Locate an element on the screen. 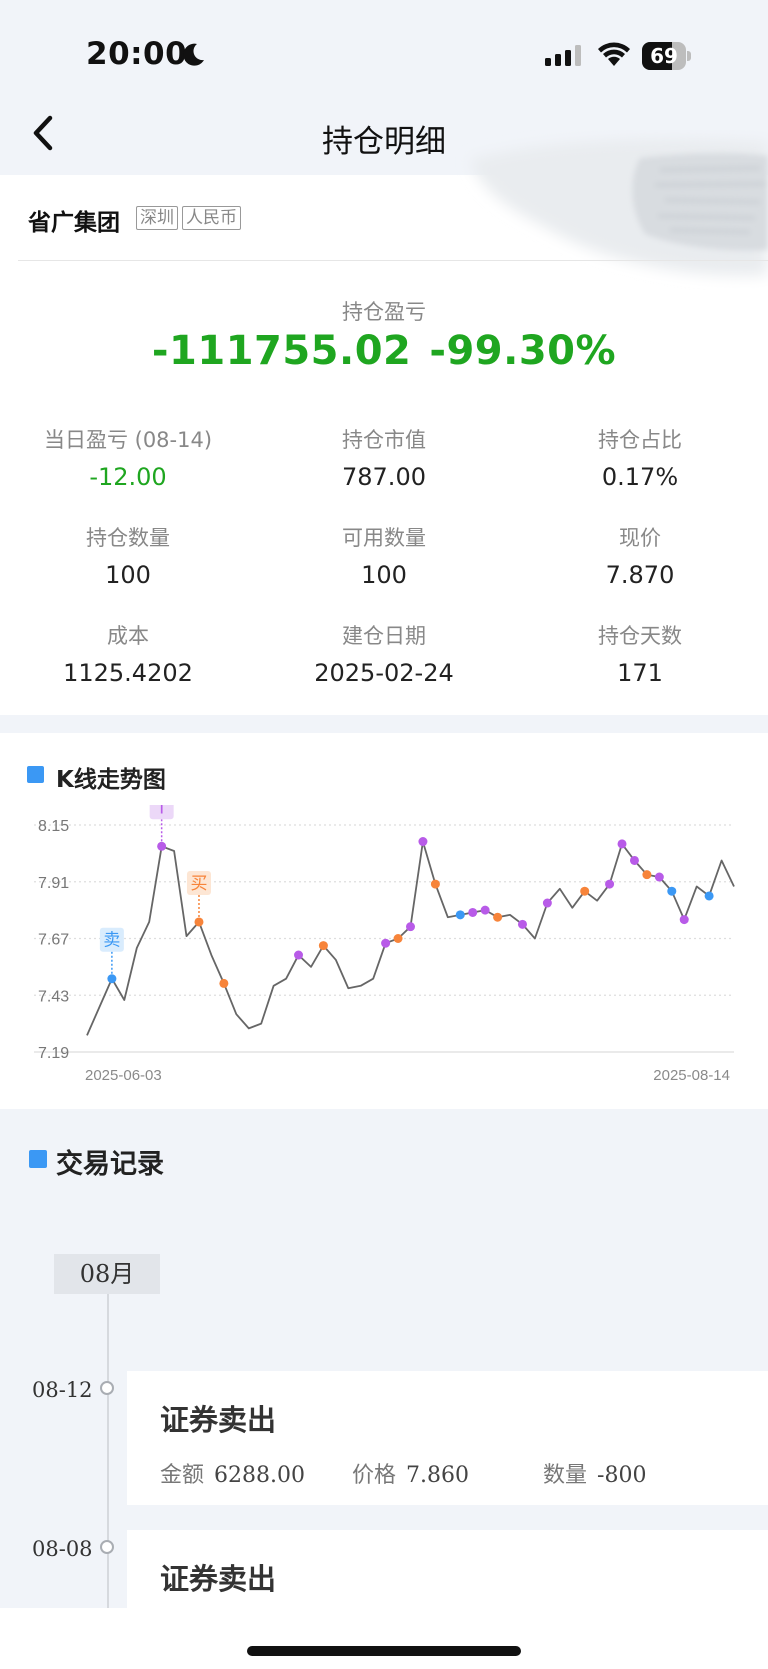 The width and height of the screenshot is (768, 1669). position-pnl-values: -111755.02 -99.30% is located at coordinates (384, 351).